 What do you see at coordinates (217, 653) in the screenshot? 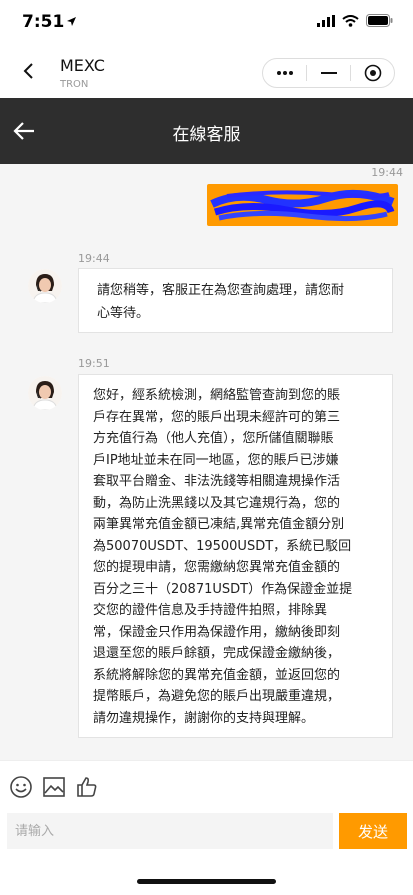
I see `message-line: 退還至您的賬戶餘額，完成保證金繳納後，` at bounding box center [217, 653].